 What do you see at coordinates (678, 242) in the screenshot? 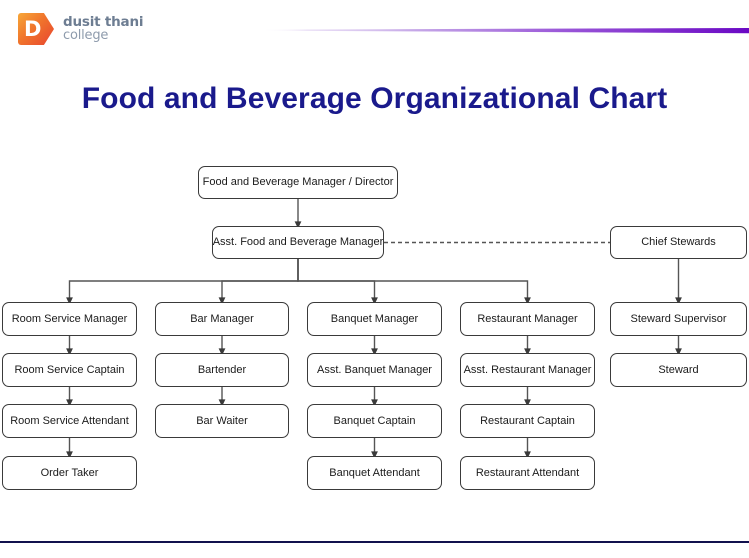
I see `org-node-chief-stewards: Chief Stewards` at bounding box center [678, 242].